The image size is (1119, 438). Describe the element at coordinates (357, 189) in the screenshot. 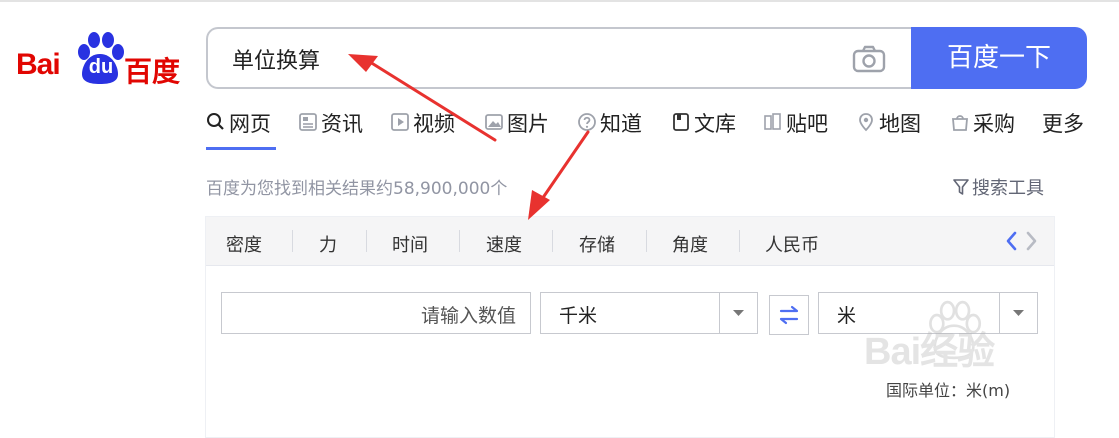

I see `result-count: 百度为您找到相关结果约58,900,000个` at that location.